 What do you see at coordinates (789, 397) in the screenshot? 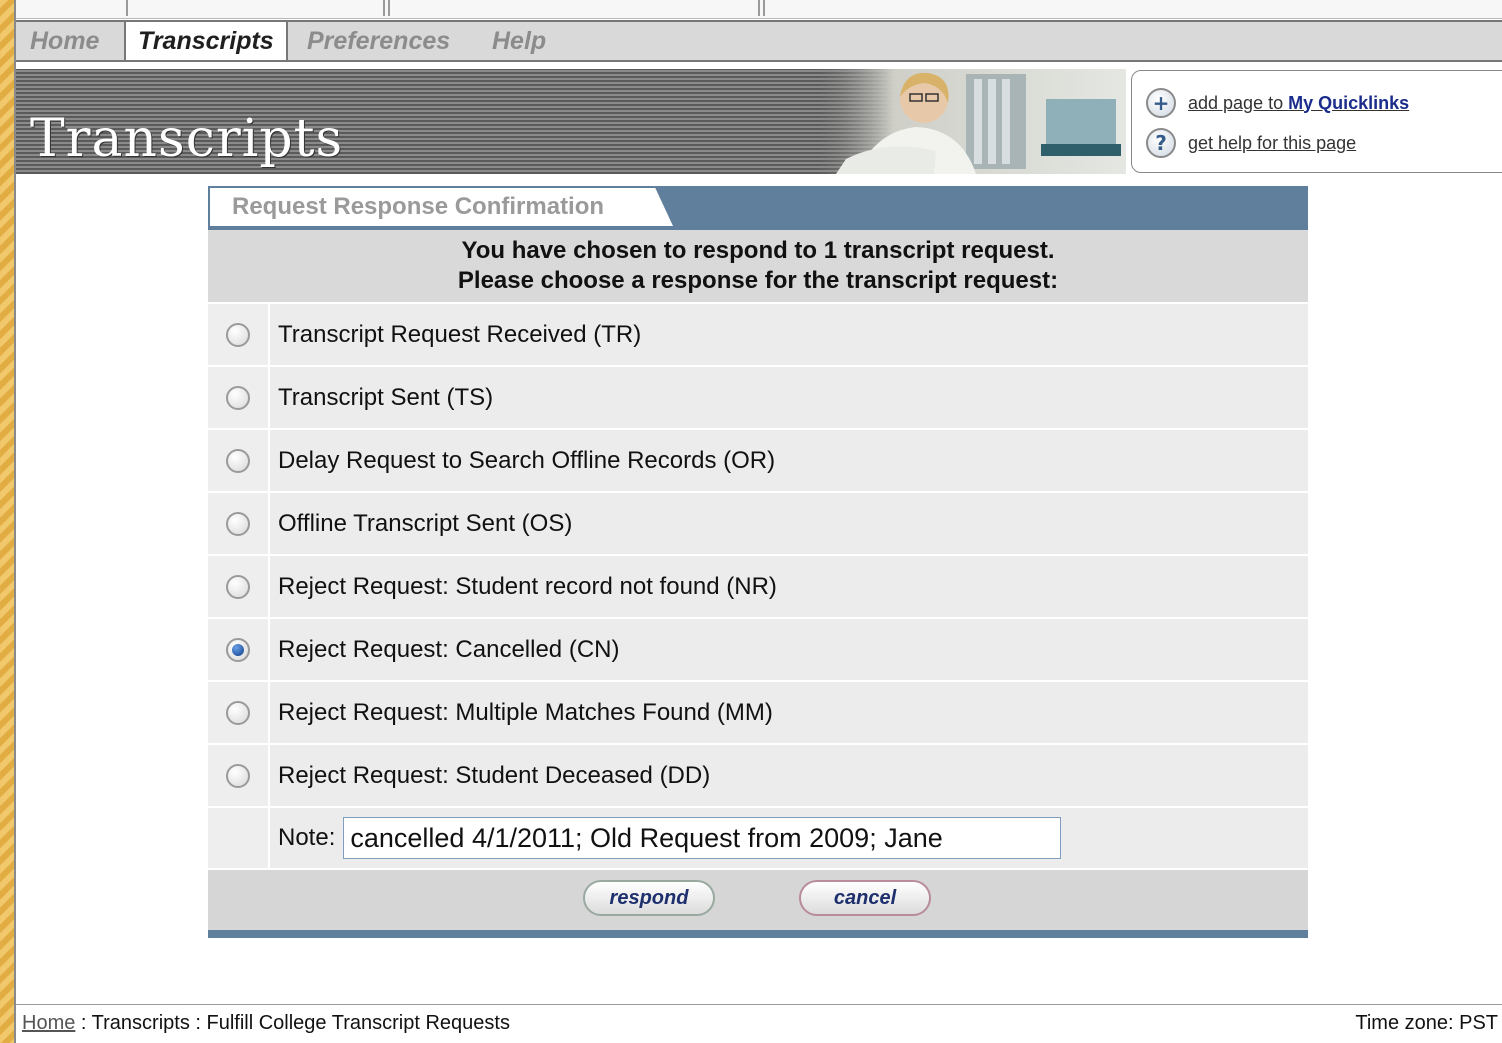
I see `option-label-ts: Transcript Sent (TS)` at bounding box center [789, 397].